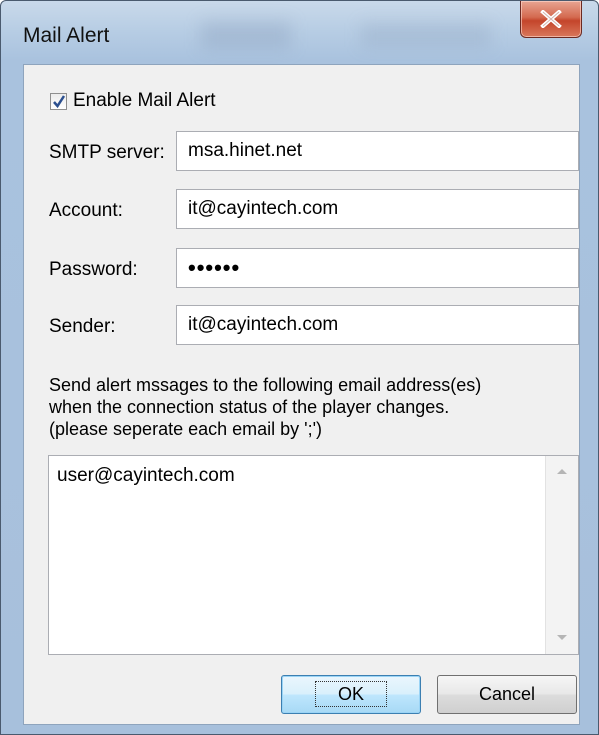 This screenshot has width=599, height=735. What do you see at coordinates (377, 325) in the screenshot?
I see `sender-input: it@cayintech.com` at bounding box center [377, 325].